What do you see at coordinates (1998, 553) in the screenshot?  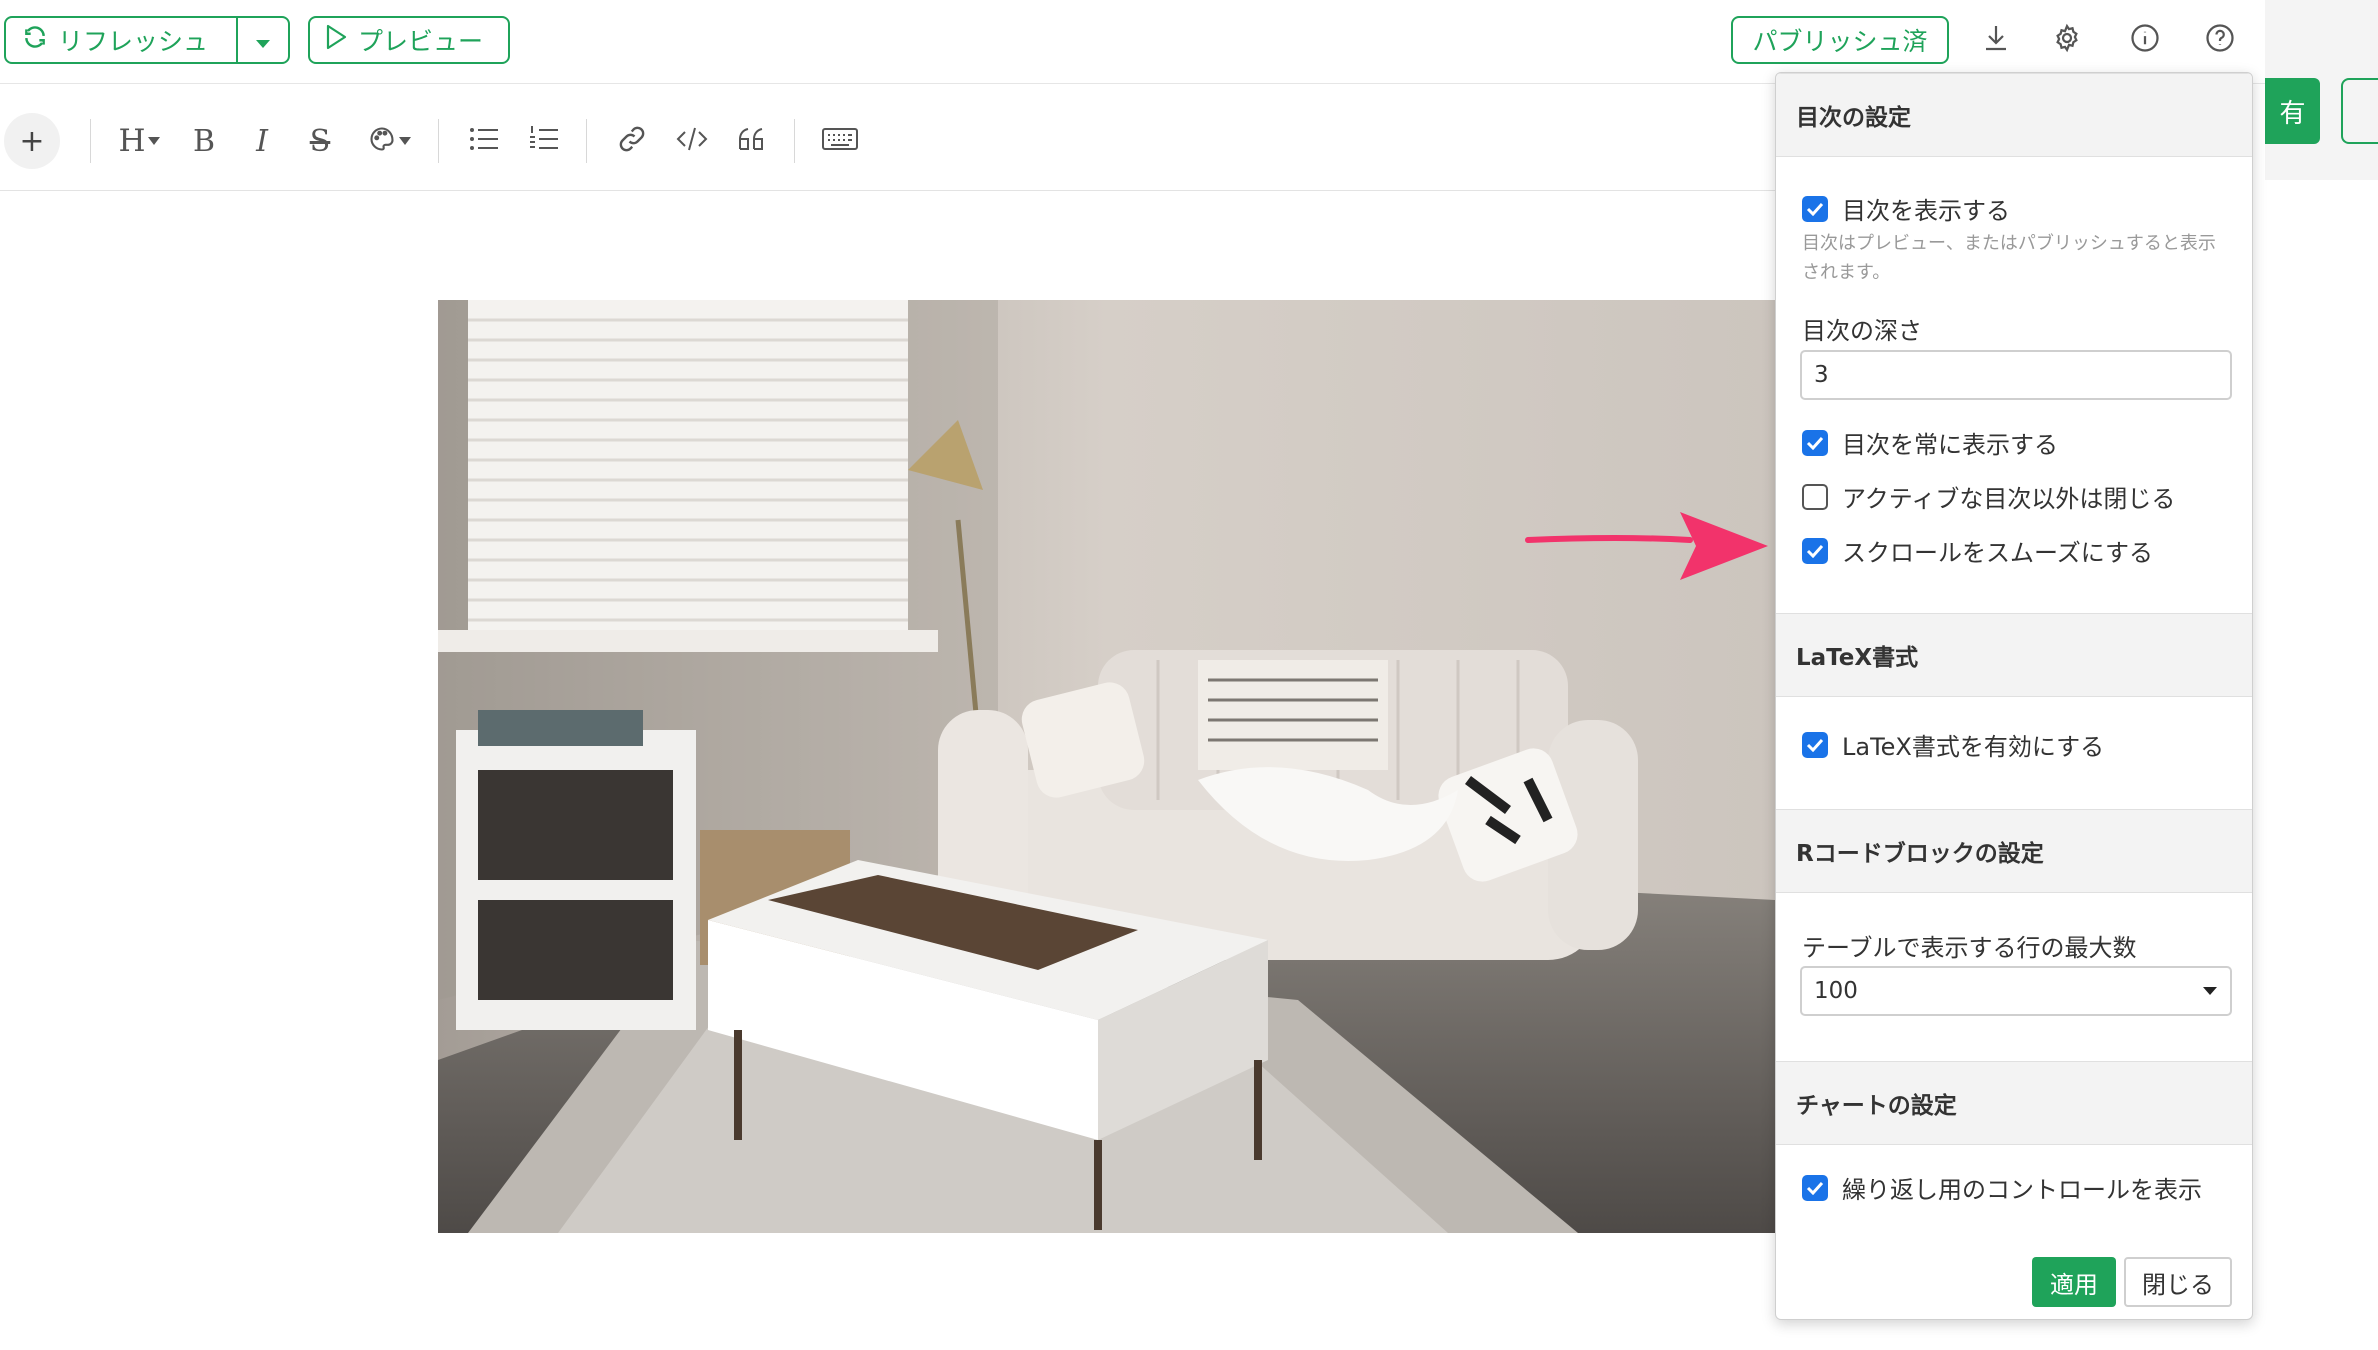 I see `smooth-scroll-label: スクロールをスムーズにする` at bounding box center [1998, 553].